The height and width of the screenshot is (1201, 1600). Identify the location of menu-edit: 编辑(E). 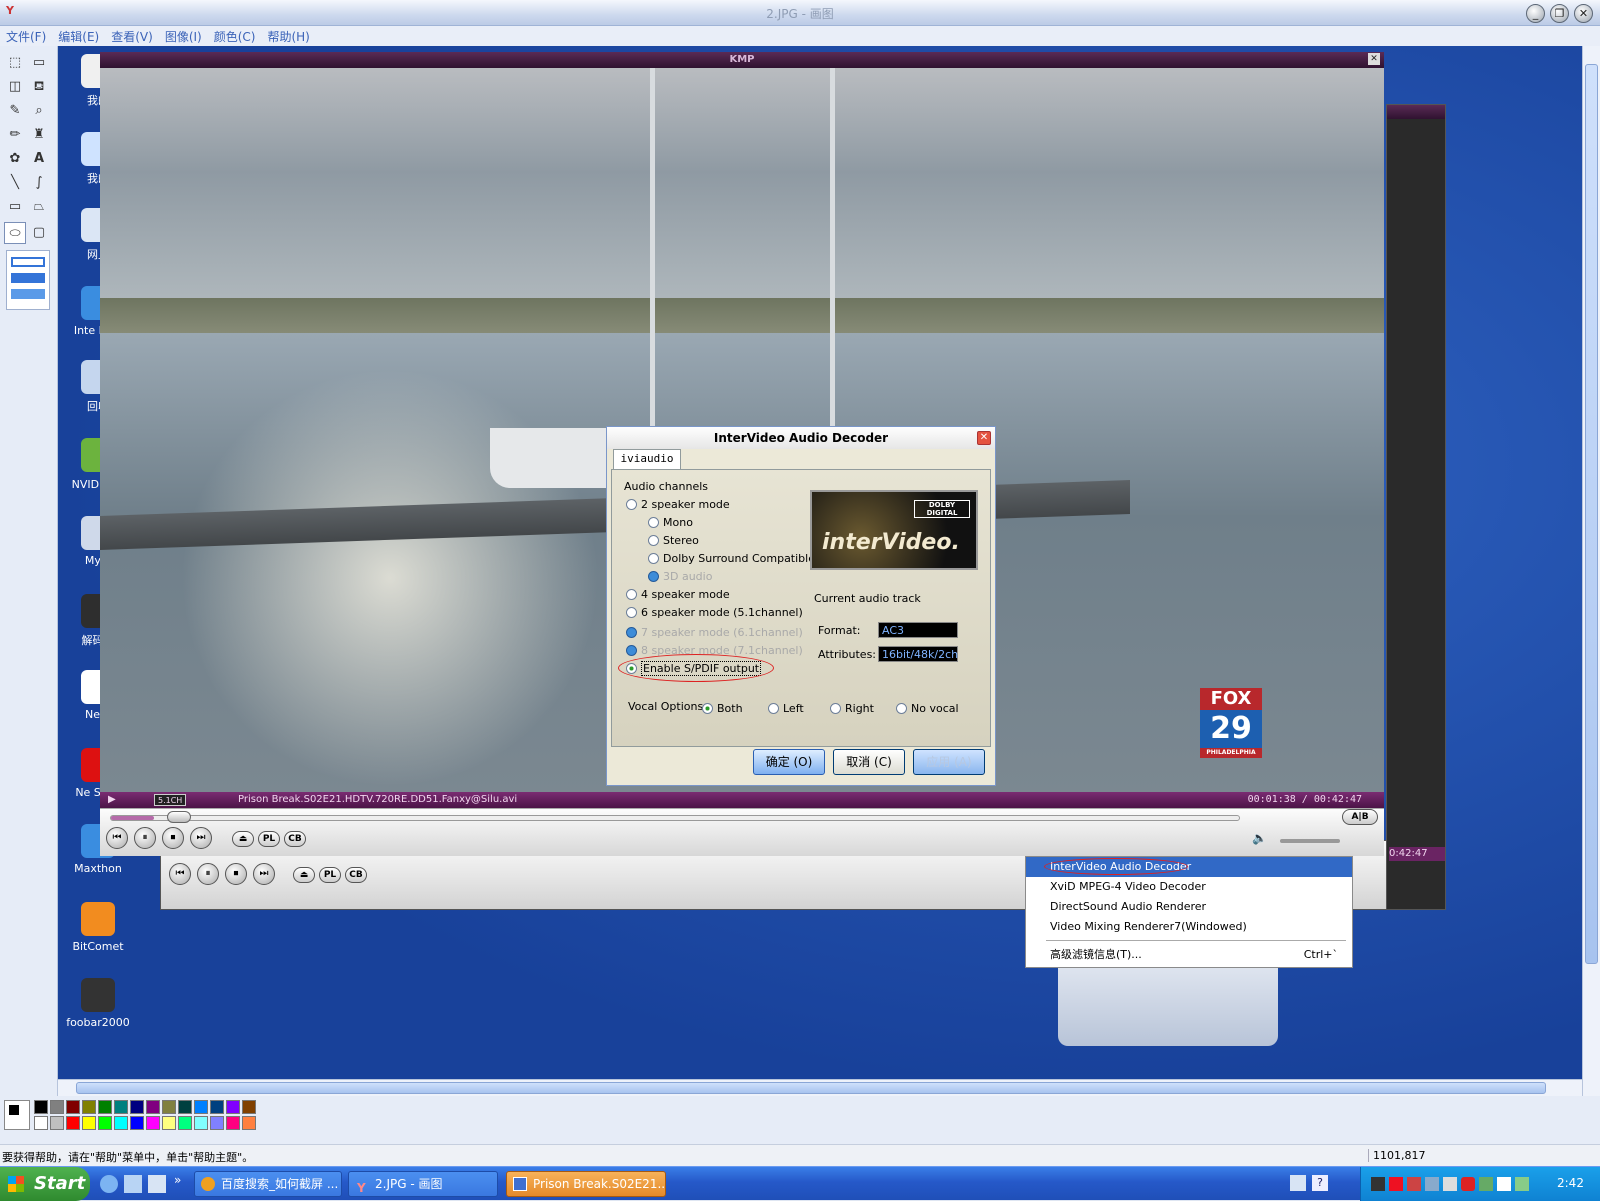
(78, 36).